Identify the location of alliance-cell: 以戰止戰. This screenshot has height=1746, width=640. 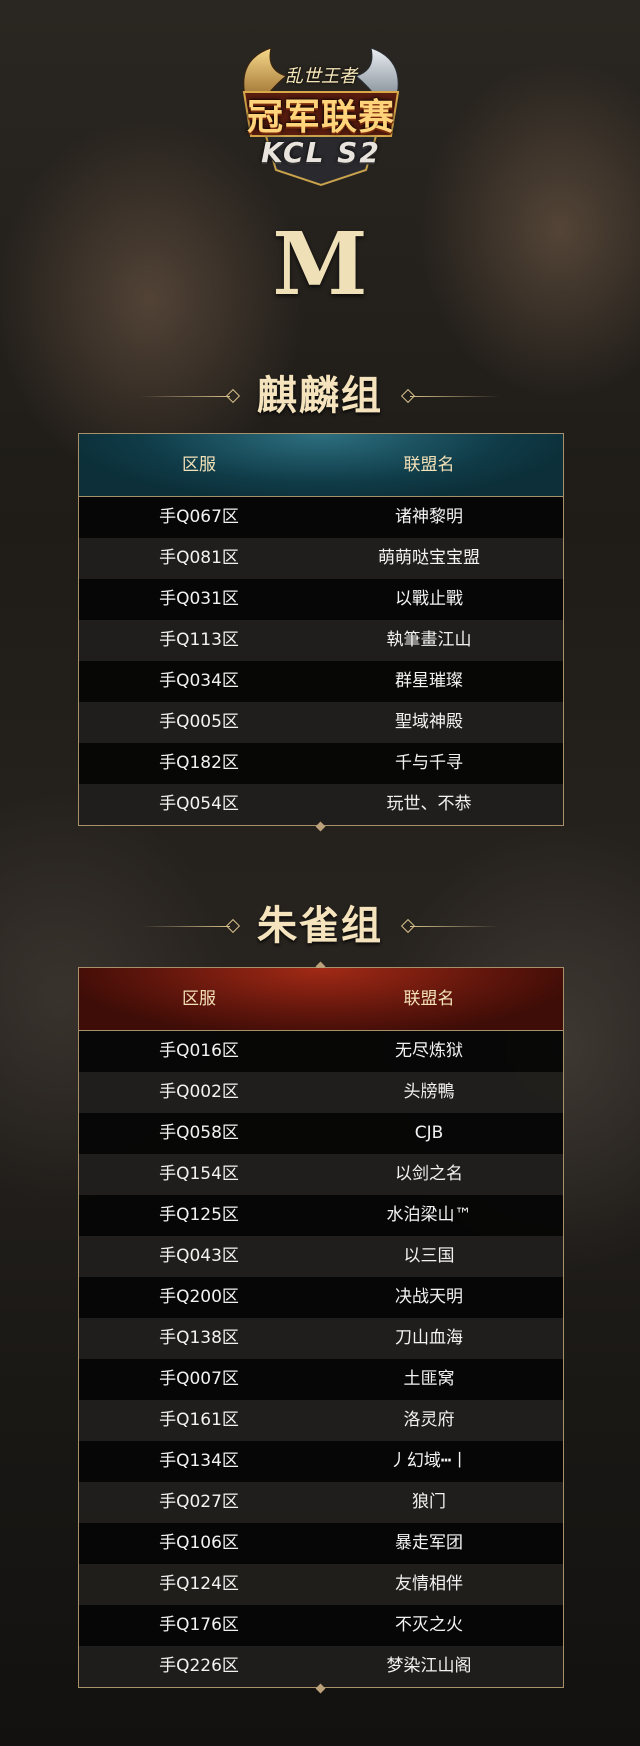
(429, 599).